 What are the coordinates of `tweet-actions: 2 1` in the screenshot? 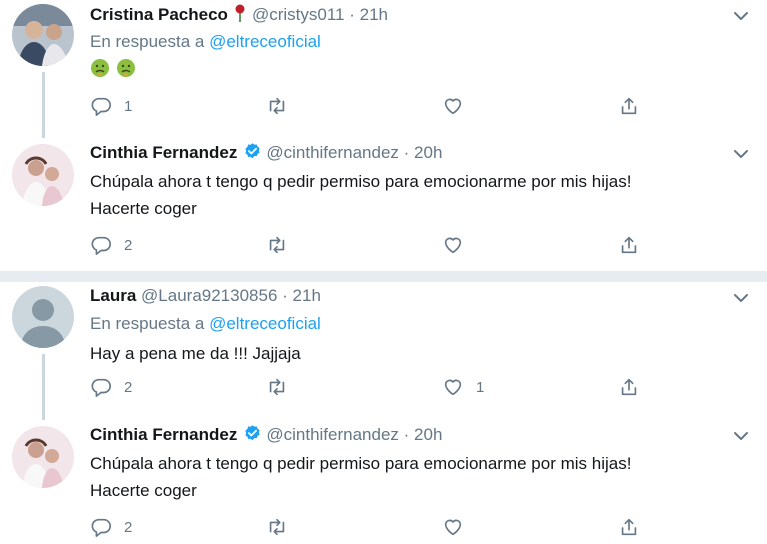 It's located at (370, 389).